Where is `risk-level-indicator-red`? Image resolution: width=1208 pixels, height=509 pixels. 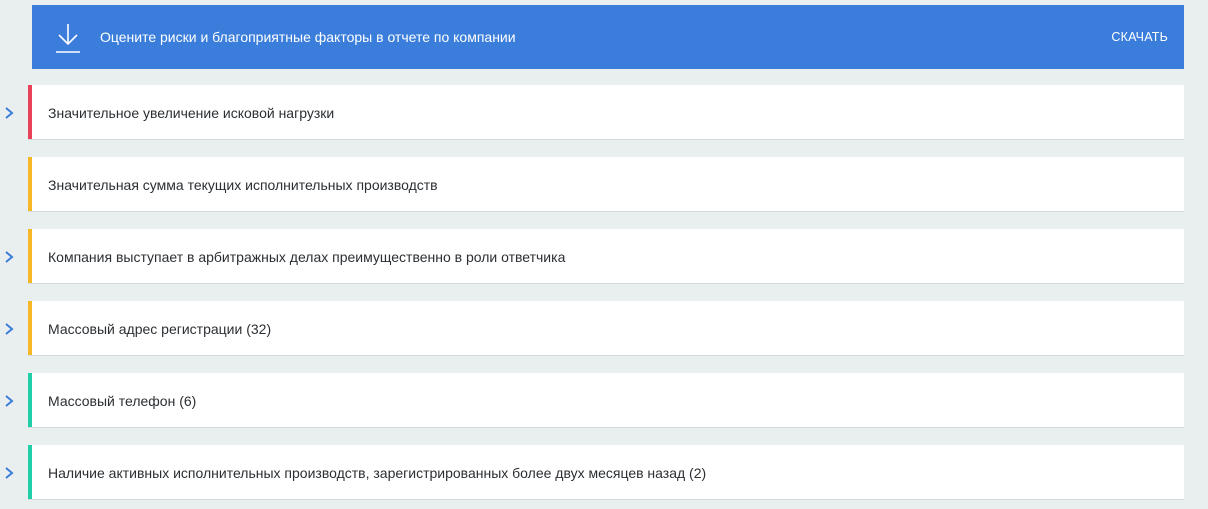
risk-level-indicator-red is located at coordinates (30, 112).